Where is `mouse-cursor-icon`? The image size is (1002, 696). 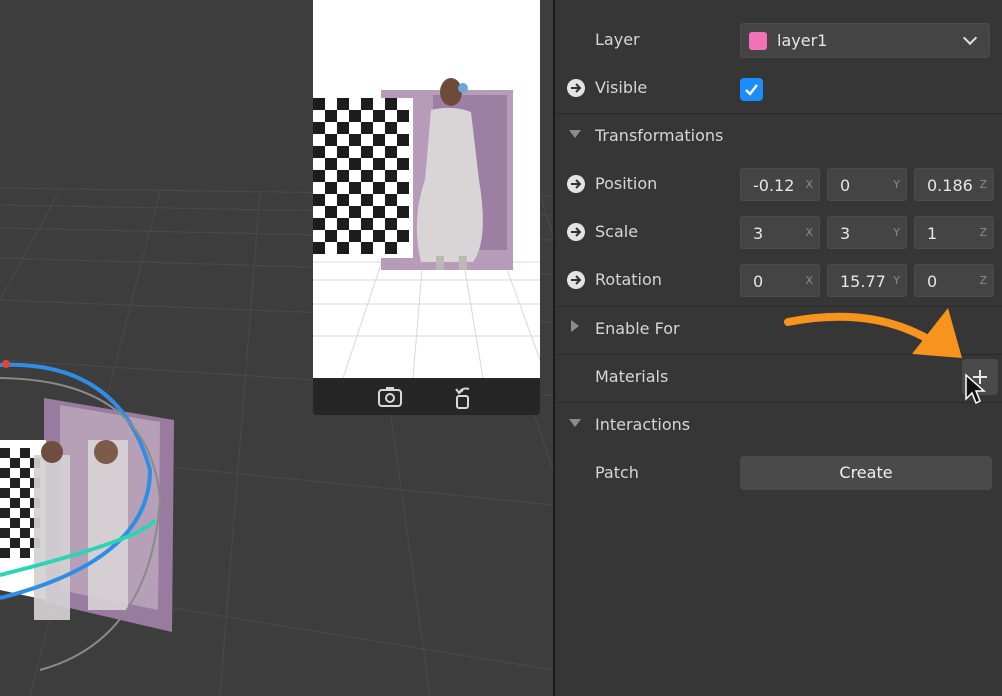
mouse-cursor-icon is located at coordinates (975, 389).